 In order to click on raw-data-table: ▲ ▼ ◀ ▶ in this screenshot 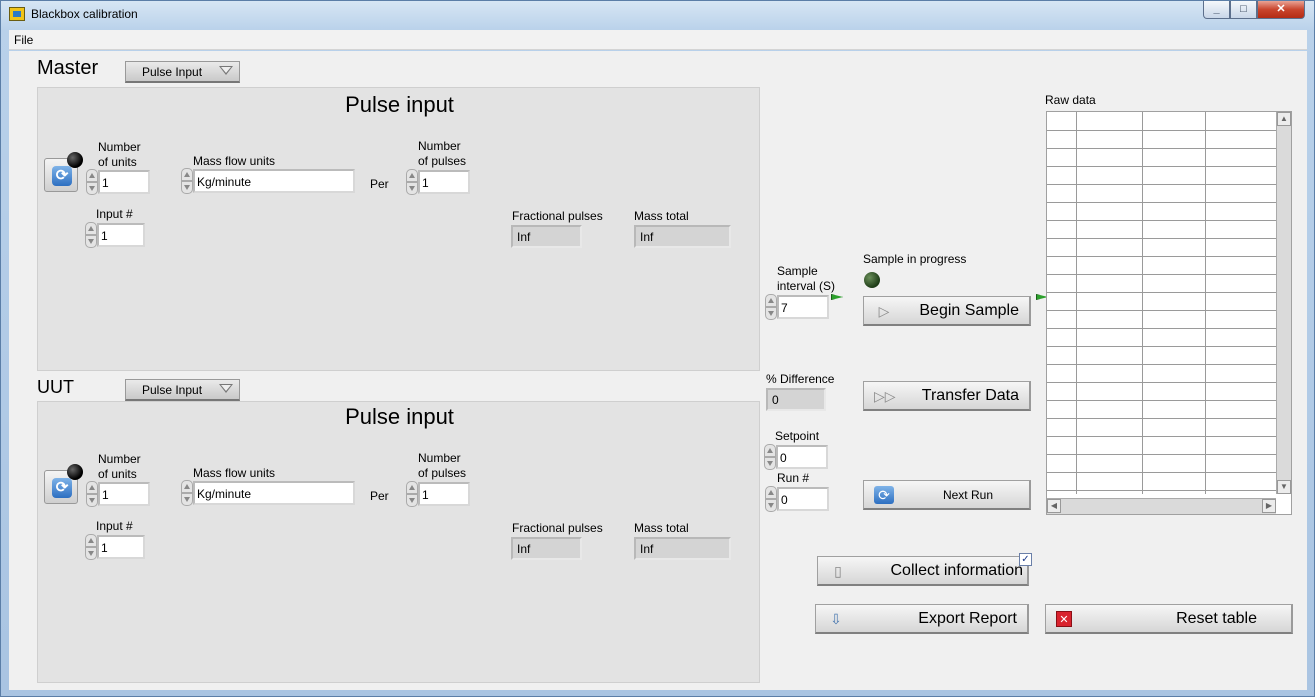, I will do `click(1169, 313)`.